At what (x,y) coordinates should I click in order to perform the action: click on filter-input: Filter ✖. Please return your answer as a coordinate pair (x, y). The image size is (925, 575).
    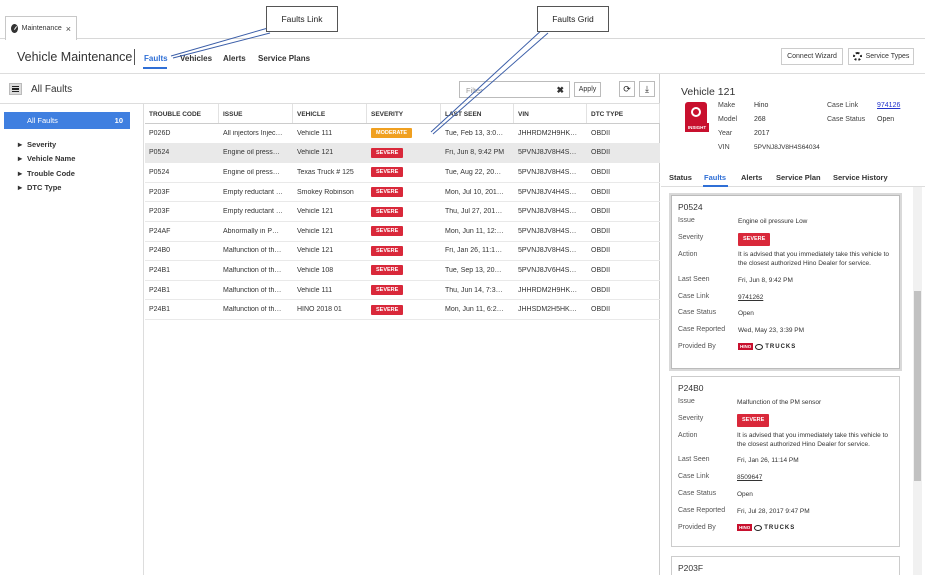
    Looking at the image, I should click on (514, 89).